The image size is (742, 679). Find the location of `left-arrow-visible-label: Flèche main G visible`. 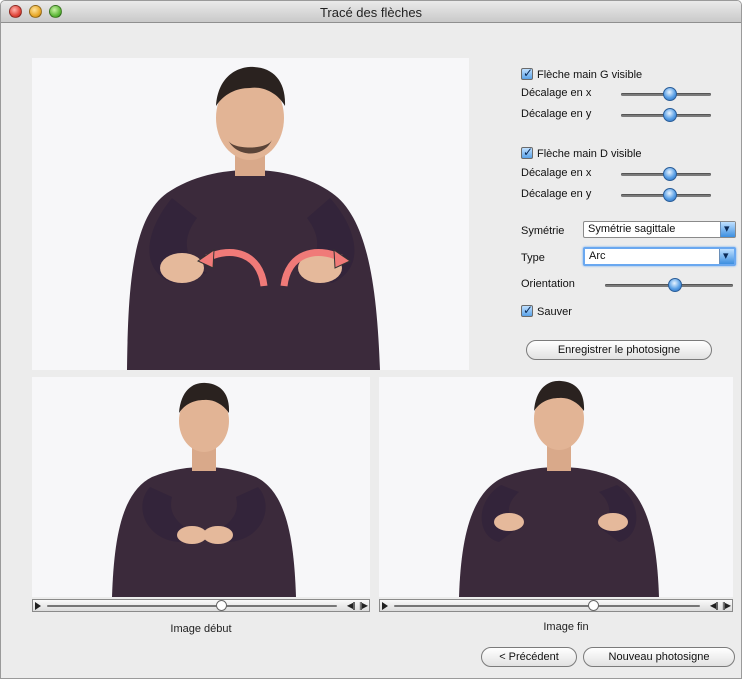

left-arrow-visible-label: Flèche main G visible is located at coordinates (590, 75).